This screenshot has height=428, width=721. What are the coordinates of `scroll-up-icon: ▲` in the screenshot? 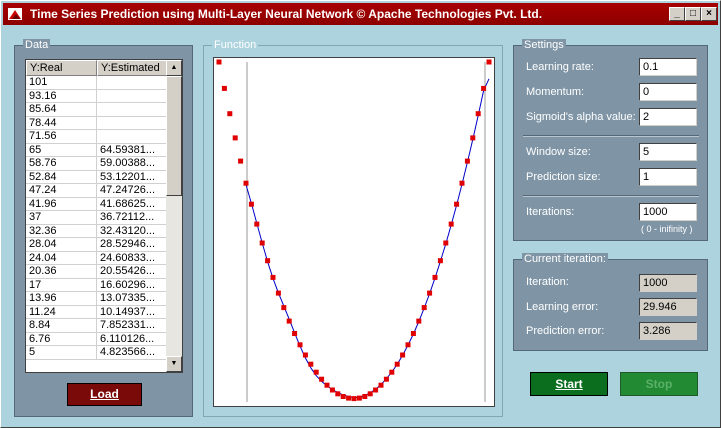 It's located at (174, 68).